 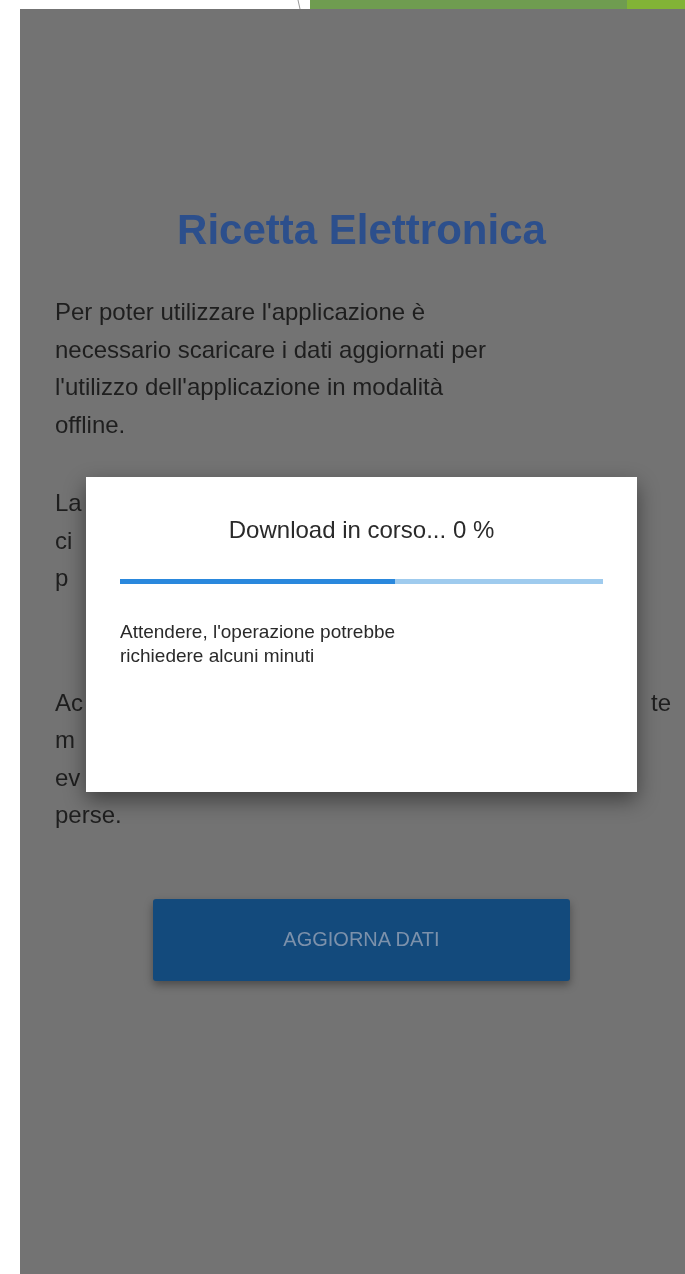 What do you see at coordinates (270, 349) in the screenshot?
I see `paragraph-text: necessario scaricare i dati aggiornati per` at bounding box center [270, 349].